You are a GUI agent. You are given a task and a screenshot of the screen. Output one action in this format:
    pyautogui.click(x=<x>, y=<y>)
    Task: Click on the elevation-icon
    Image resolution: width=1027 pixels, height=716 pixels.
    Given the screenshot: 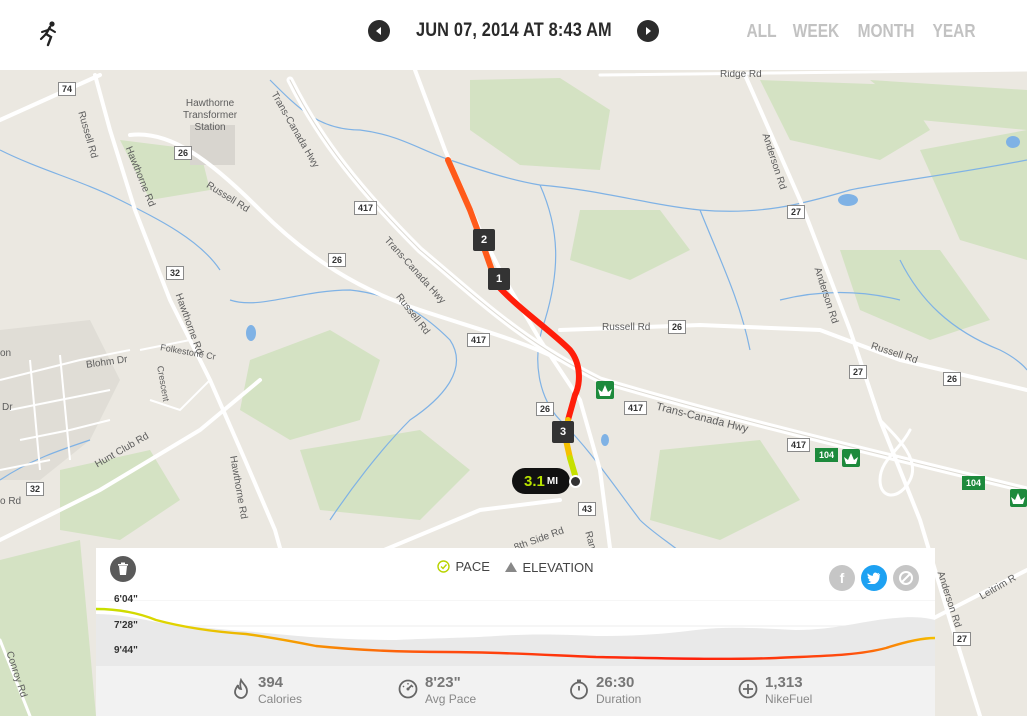 What is the action you would take?
    pyautogui.click(x=510, y=567)
    